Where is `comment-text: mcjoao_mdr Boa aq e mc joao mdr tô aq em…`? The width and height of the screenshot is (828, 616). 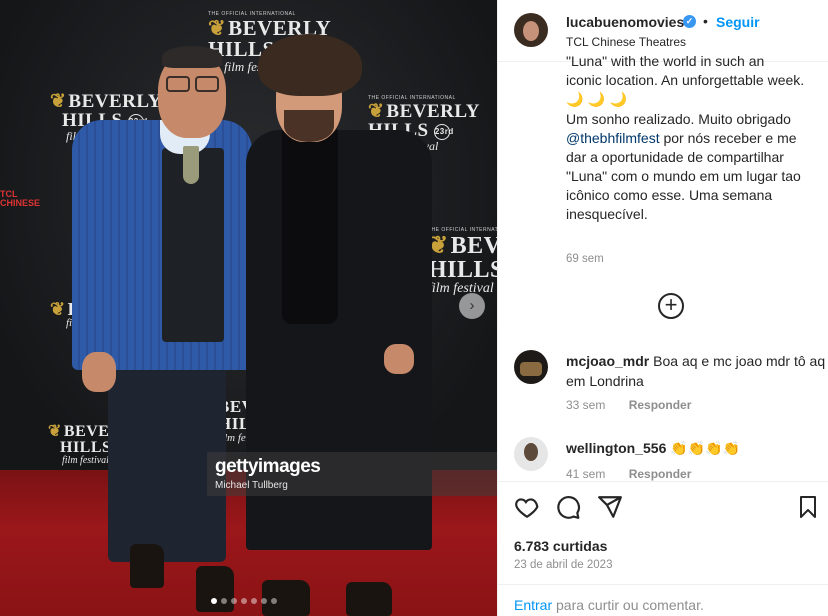 comment-text: mcjoao_mdr Boa aq e mc joao mdr tô aq em… is located at coordinates (696, 371).